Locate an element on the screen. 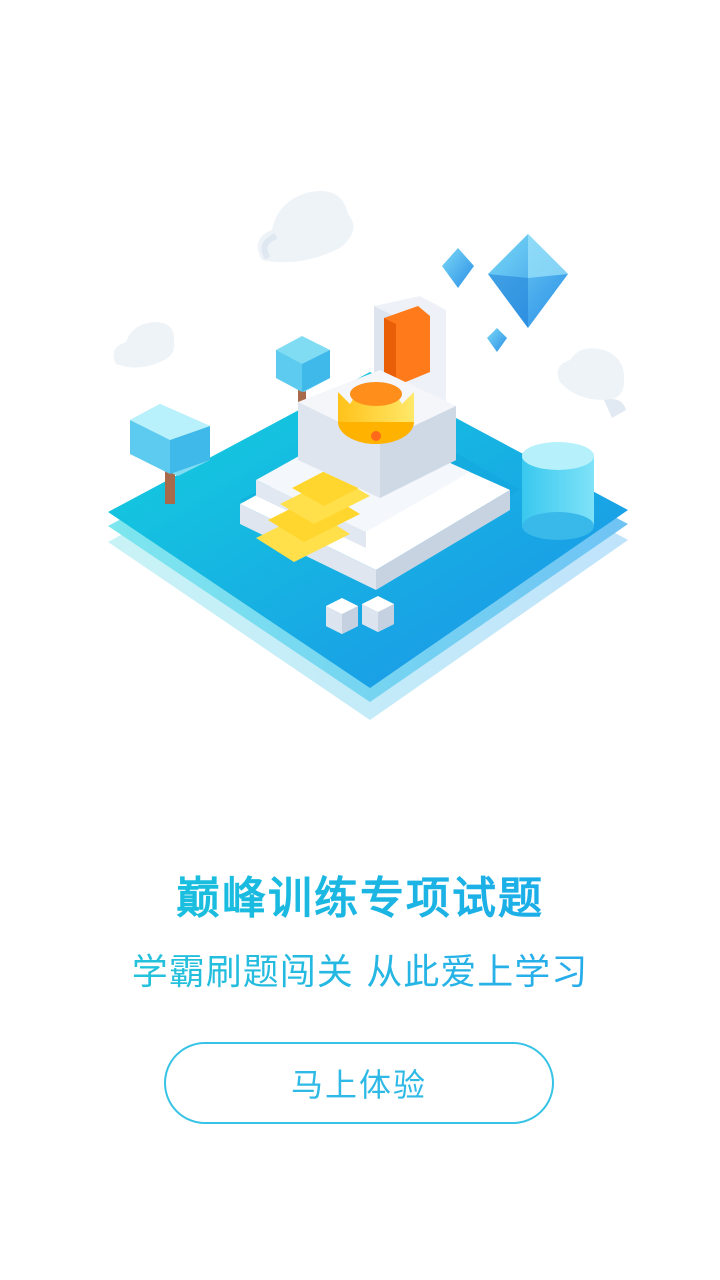 This screenshot has width=720, height=1280. try-now-button: 马上体验 is located at coordinates (359, 1083).